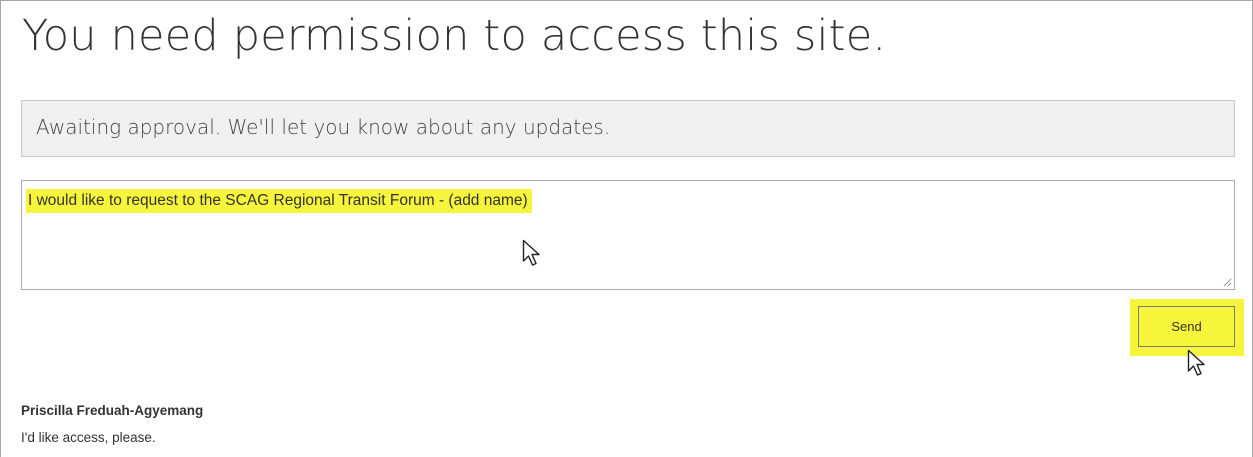 The height and width of the screenshot is (457, 1253). Describe the element at coordinates (1186, 326) in the screenshot. I see `send-button: Send` at that location.